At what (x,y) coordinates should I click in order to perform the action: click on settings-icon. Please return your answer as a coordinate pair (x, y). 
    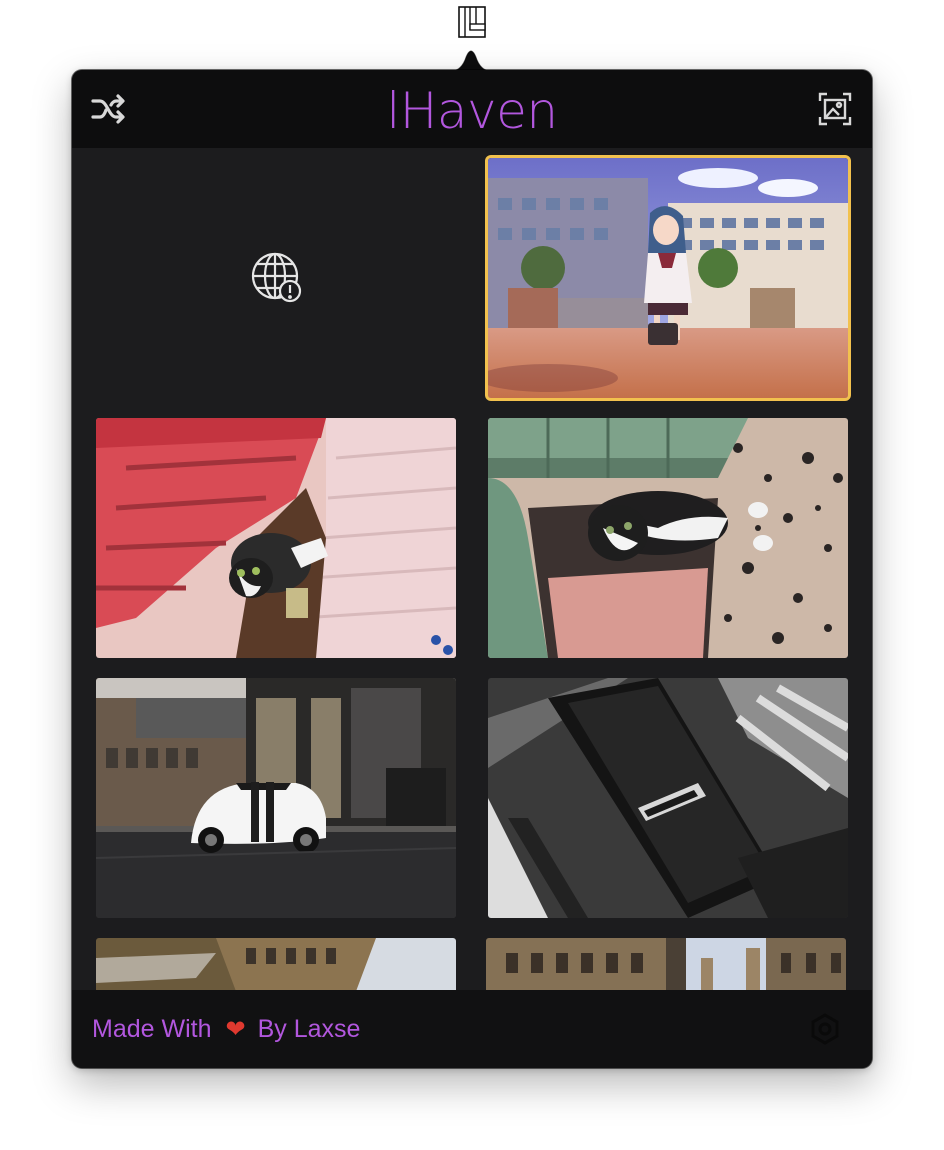
    Looking at the image, I should click on (825, 1029).